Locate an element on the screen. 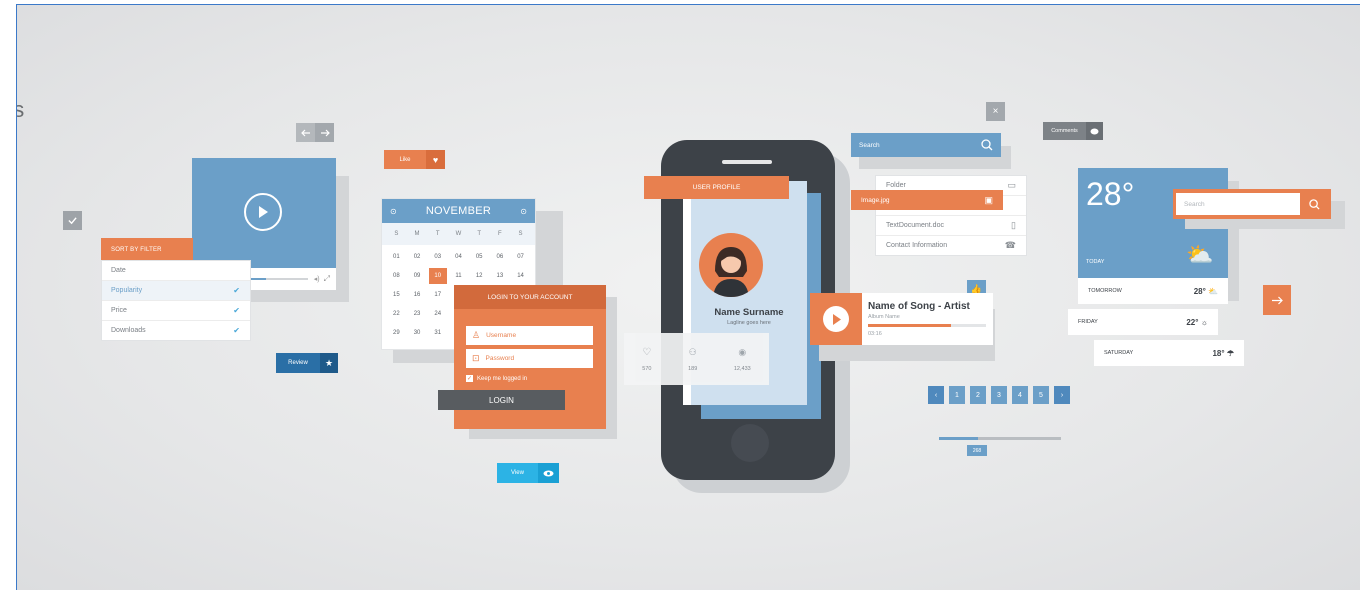  weather-search-button is located at coordinates (1314, 204).